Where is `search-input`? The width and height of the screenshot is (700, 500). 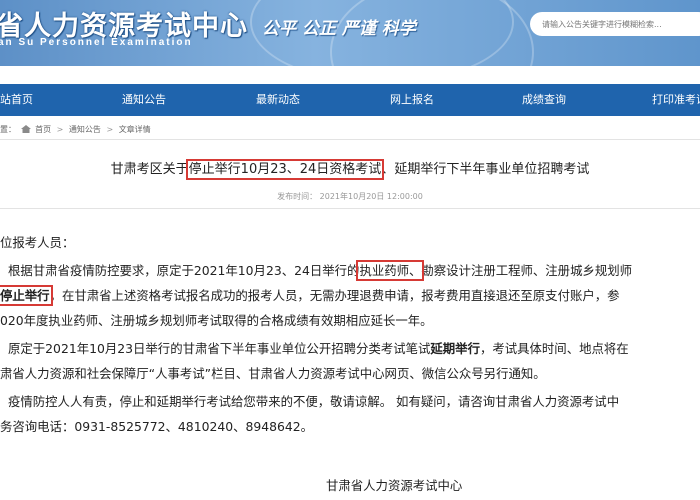
search-input is located at coordinates (612, 24).